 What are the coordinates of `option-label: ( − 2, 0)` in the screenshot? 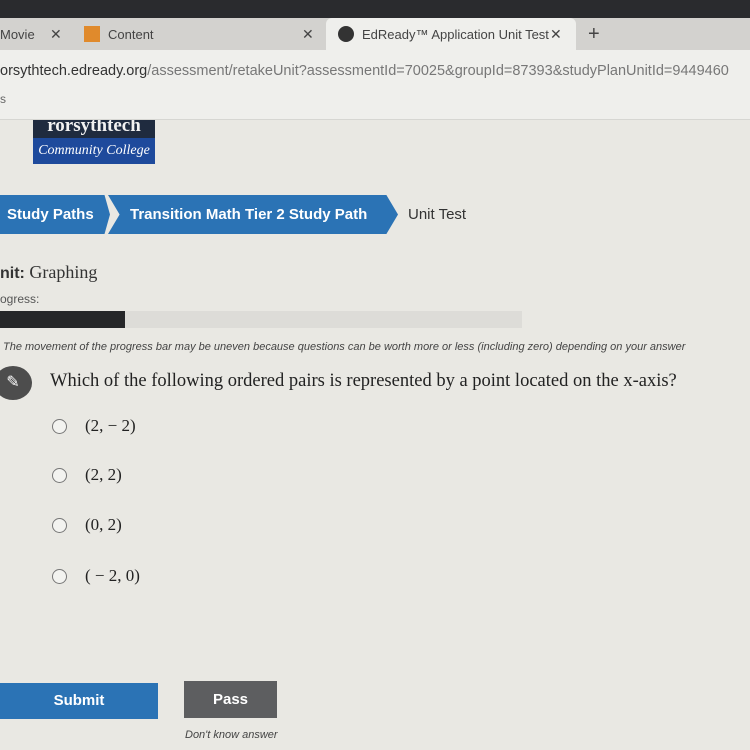 It's located at (112, 575).